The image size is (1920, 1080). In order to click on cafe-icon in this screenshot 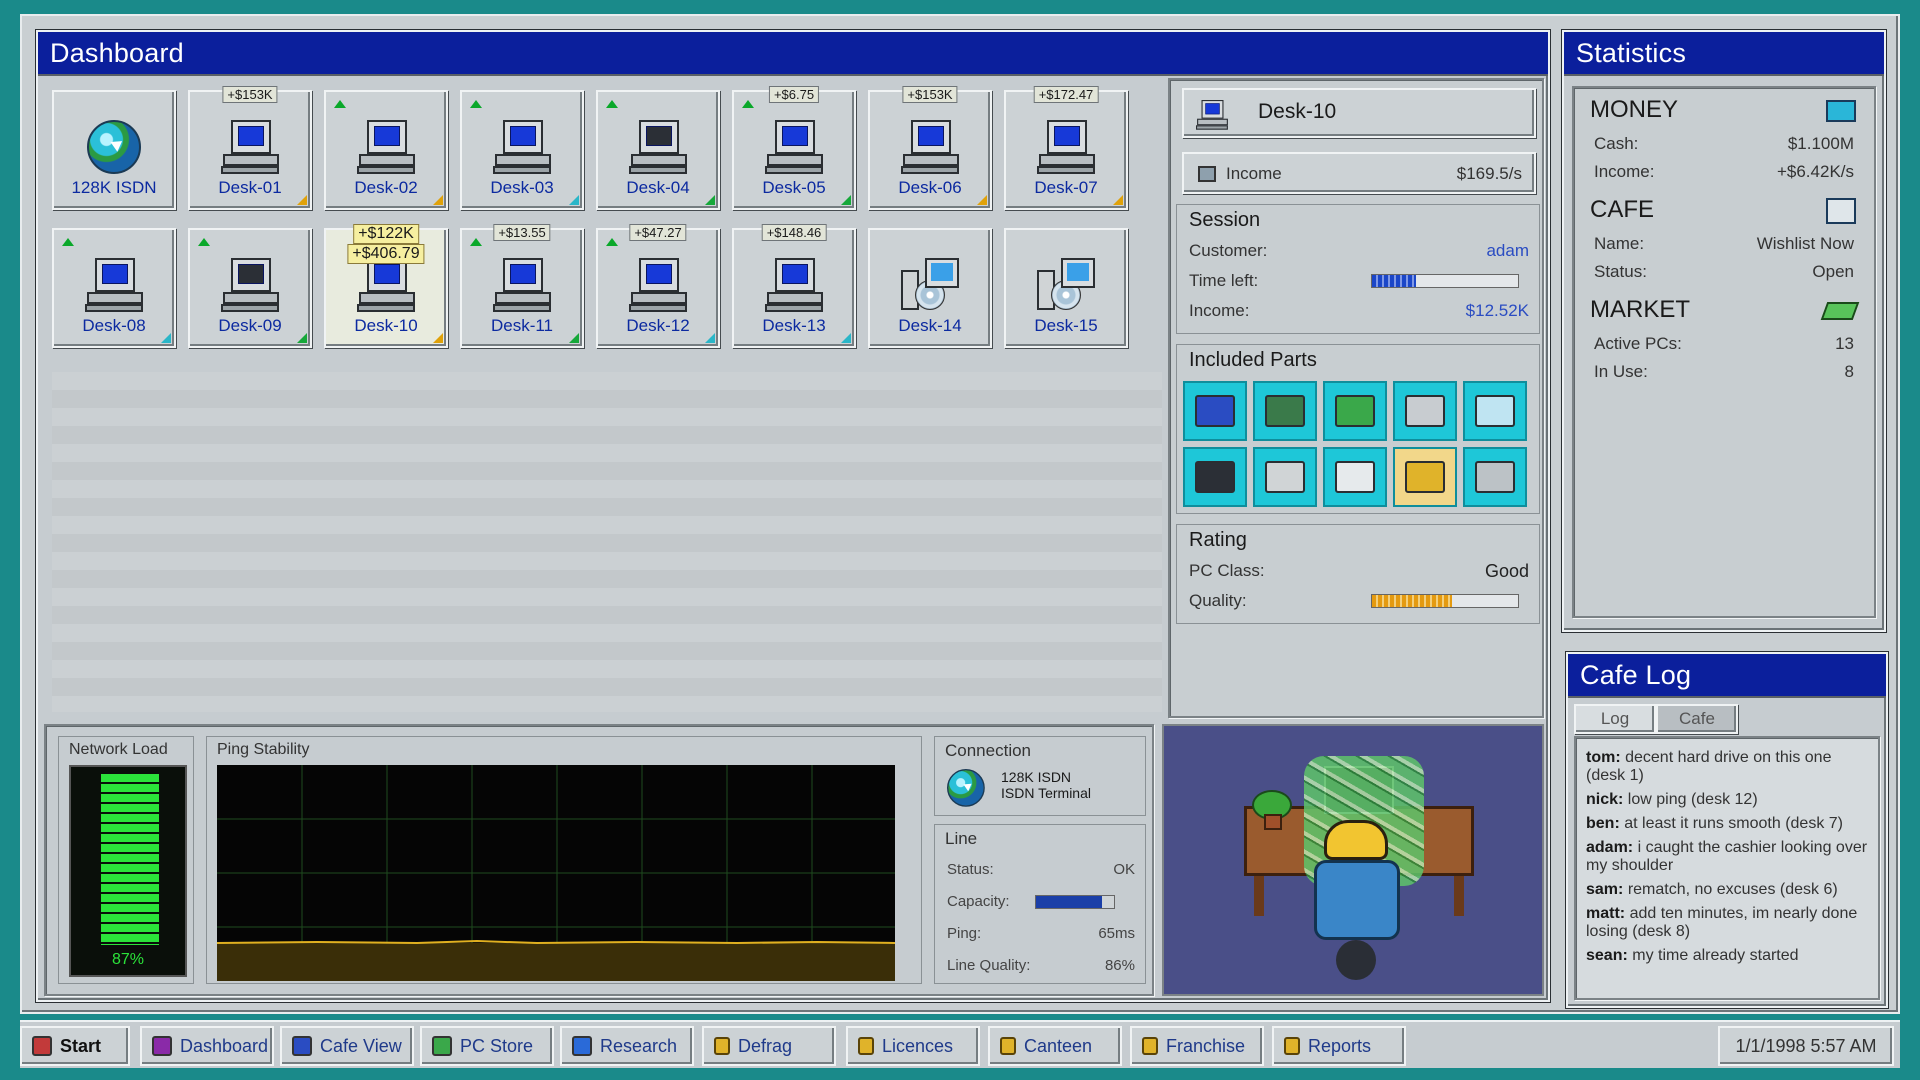, I will do `click(1841, 211)`.